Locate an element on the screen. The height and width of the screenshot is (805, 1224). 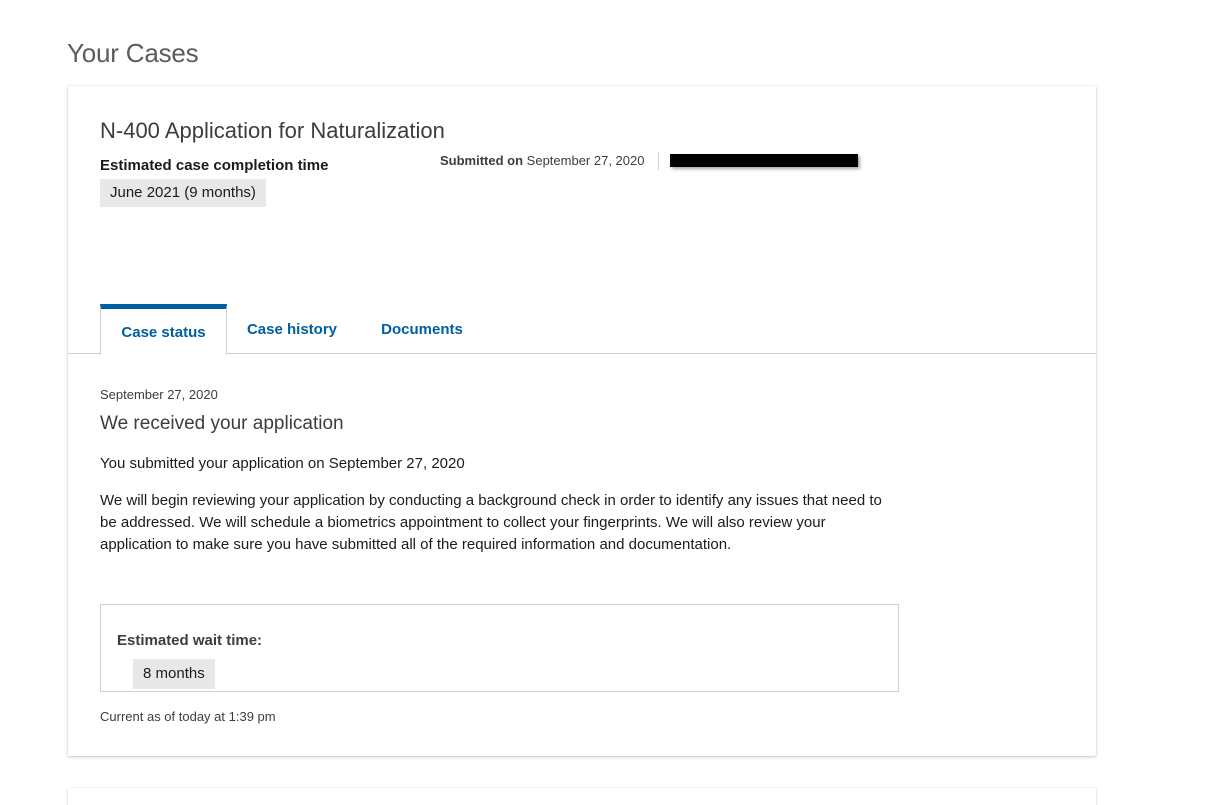
submitted-info: Submitted on September 27, 2020 is located at coordinates (542, 160).